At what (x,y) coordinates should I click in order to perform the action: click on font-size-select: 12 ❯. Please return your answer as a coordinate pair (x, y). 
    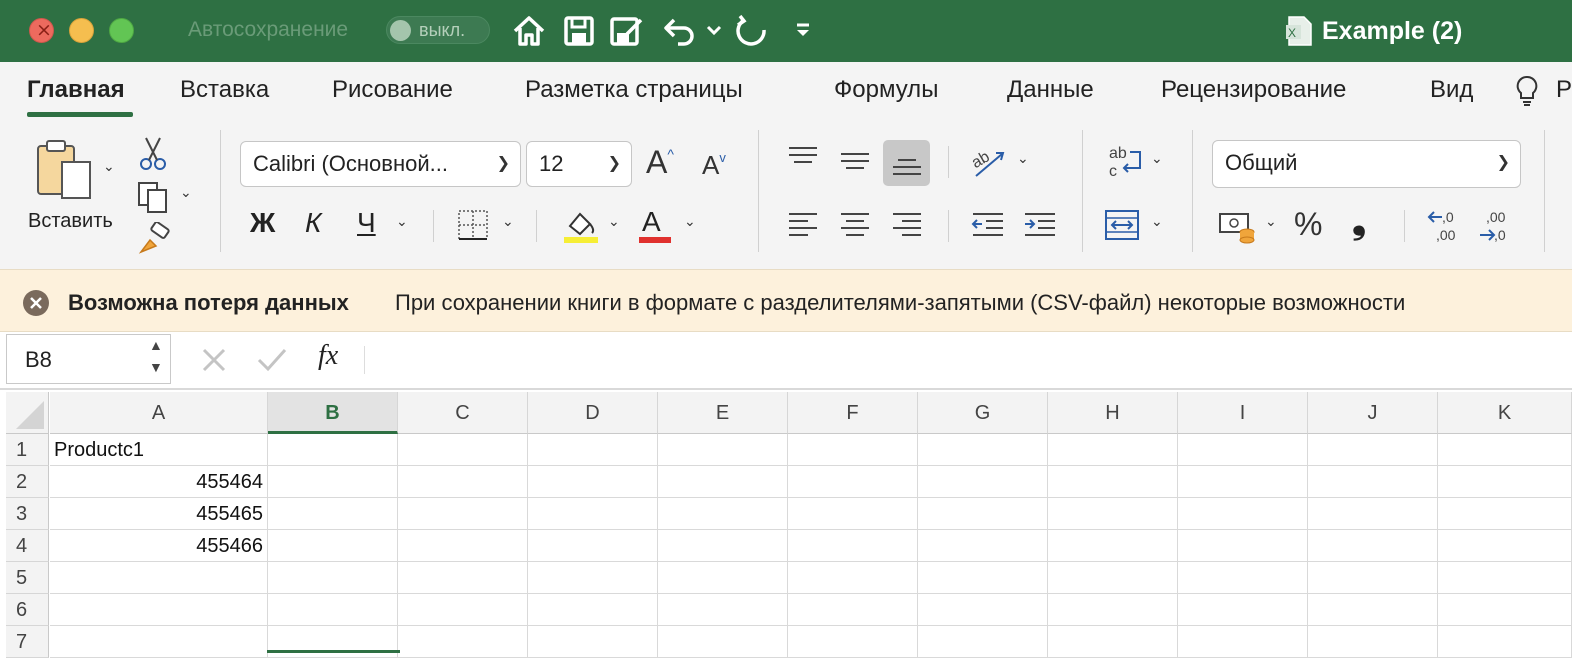
    Looking at the image, I should click on (579, 164).